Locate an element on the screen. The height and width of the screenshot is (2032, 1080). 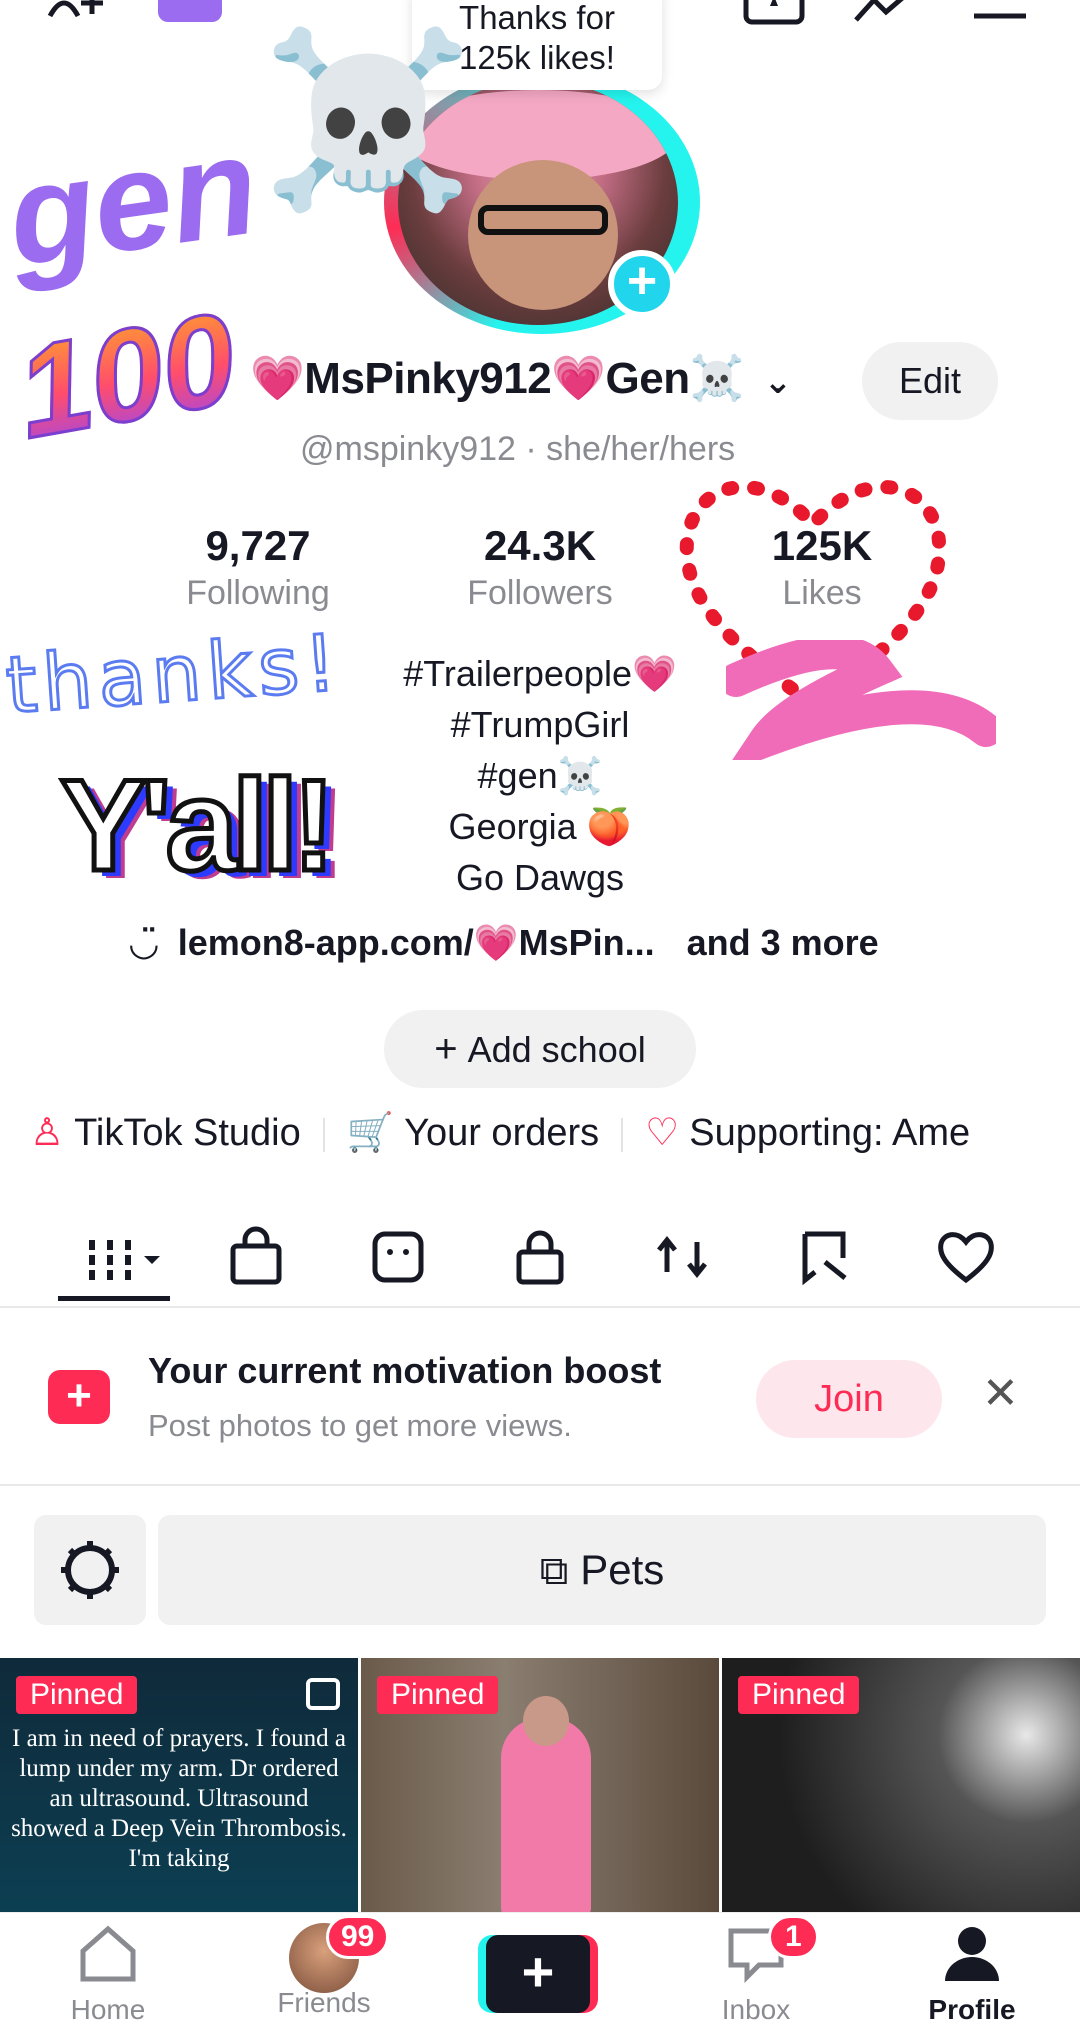
active-tab-indicator is located at coordinates (114, 1298).